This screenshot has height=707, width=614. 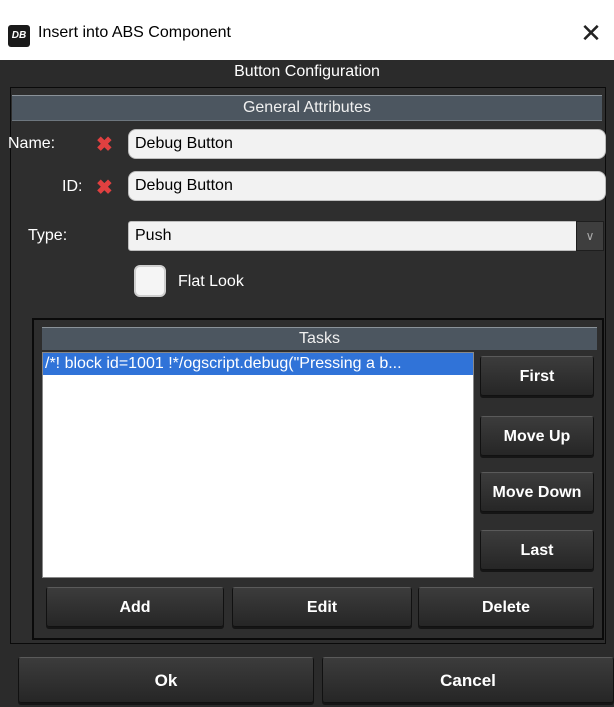 I want to click on add-button: Add, so click(x=135, y=607).